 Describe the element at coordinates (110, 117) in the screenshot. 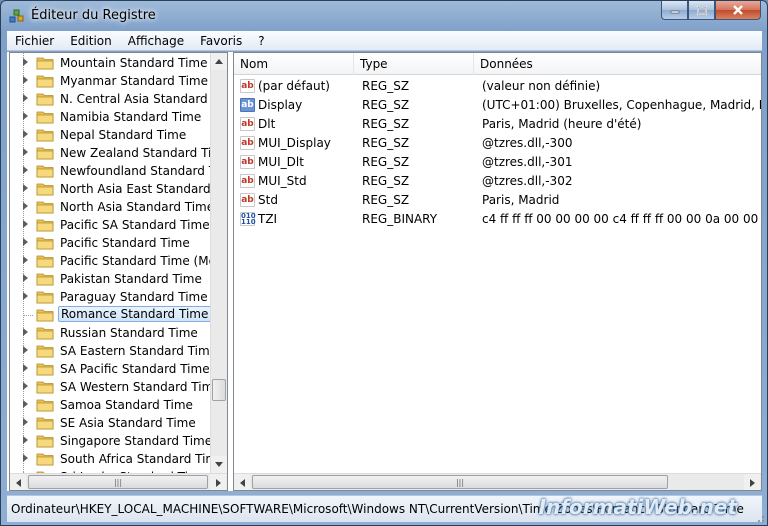

I see `tree-item: Namibia Standard Time` at that location.